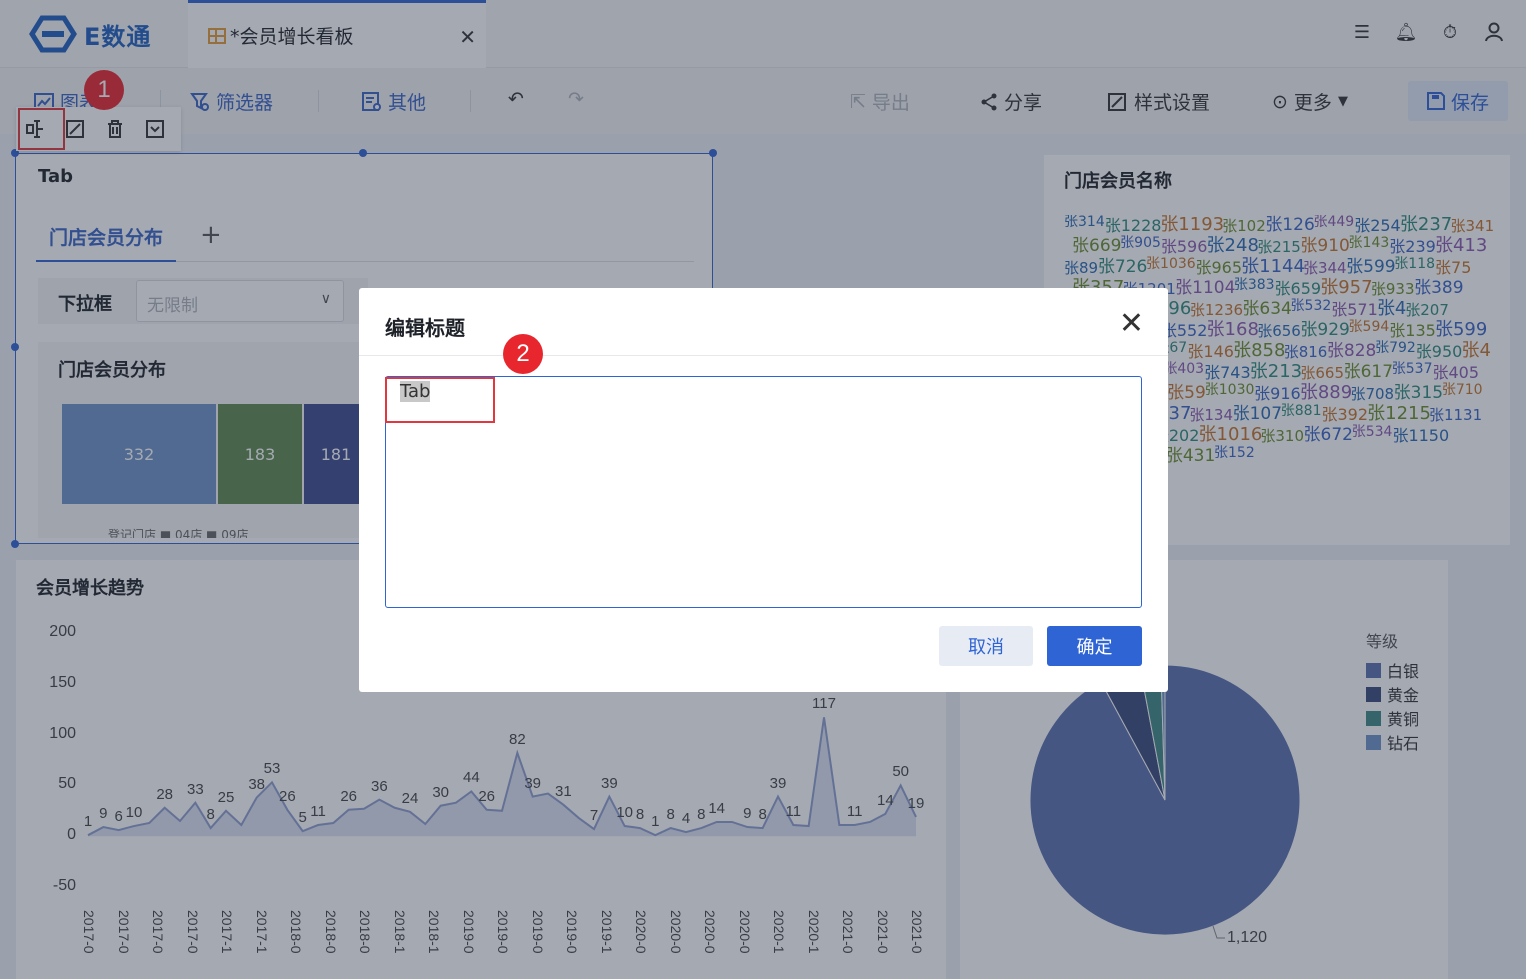  Describe the element at coordinates (1094, 646) in the screenshot. I see `confirm-button: 确定` at that location.